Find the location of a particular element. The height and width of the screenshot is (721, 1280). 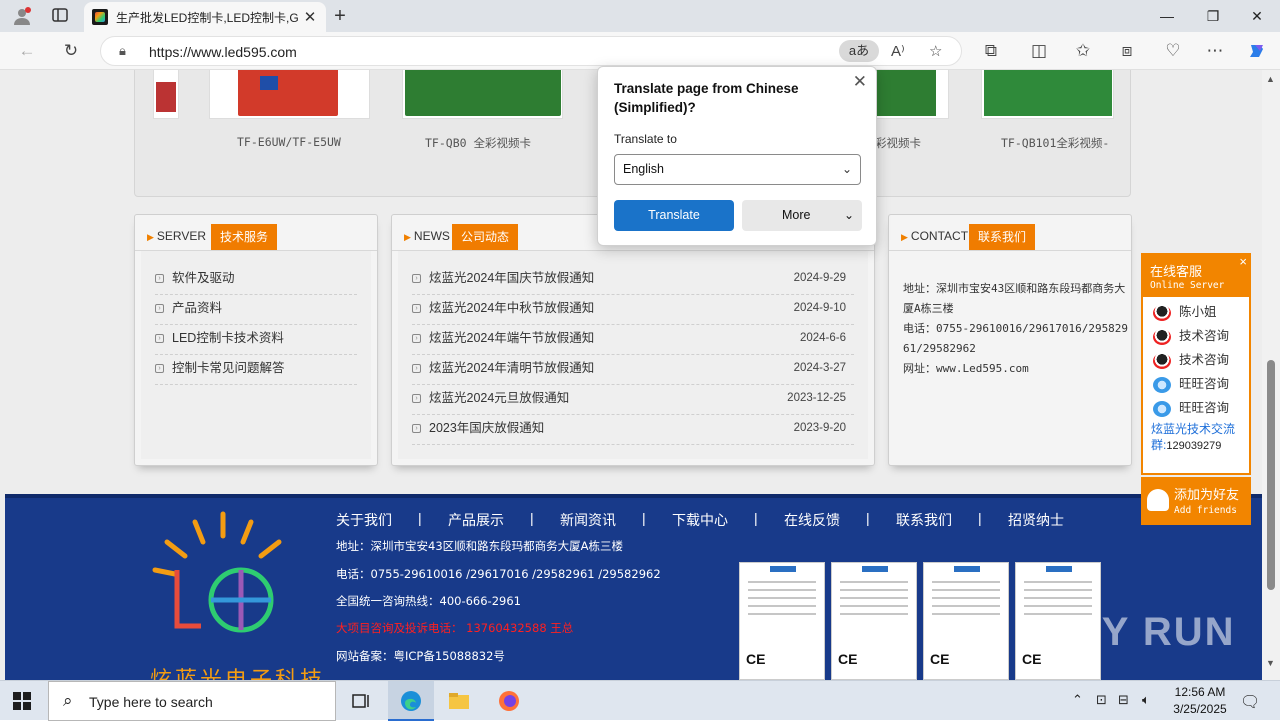

footer-hotline: 全国统一咨询热线：400-666-2961 is located at coordinates (428, 601).